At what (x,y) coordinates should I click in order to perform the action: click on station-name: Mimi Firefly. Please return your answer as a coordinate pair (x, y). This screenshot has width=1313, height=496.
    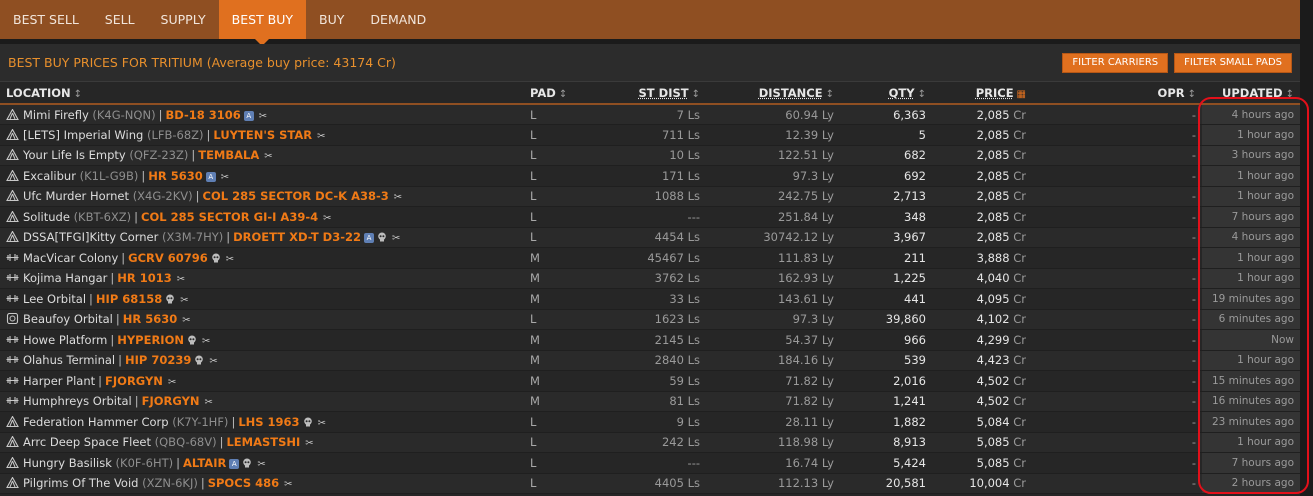
    Looking at the image, I should click on (56, 115).